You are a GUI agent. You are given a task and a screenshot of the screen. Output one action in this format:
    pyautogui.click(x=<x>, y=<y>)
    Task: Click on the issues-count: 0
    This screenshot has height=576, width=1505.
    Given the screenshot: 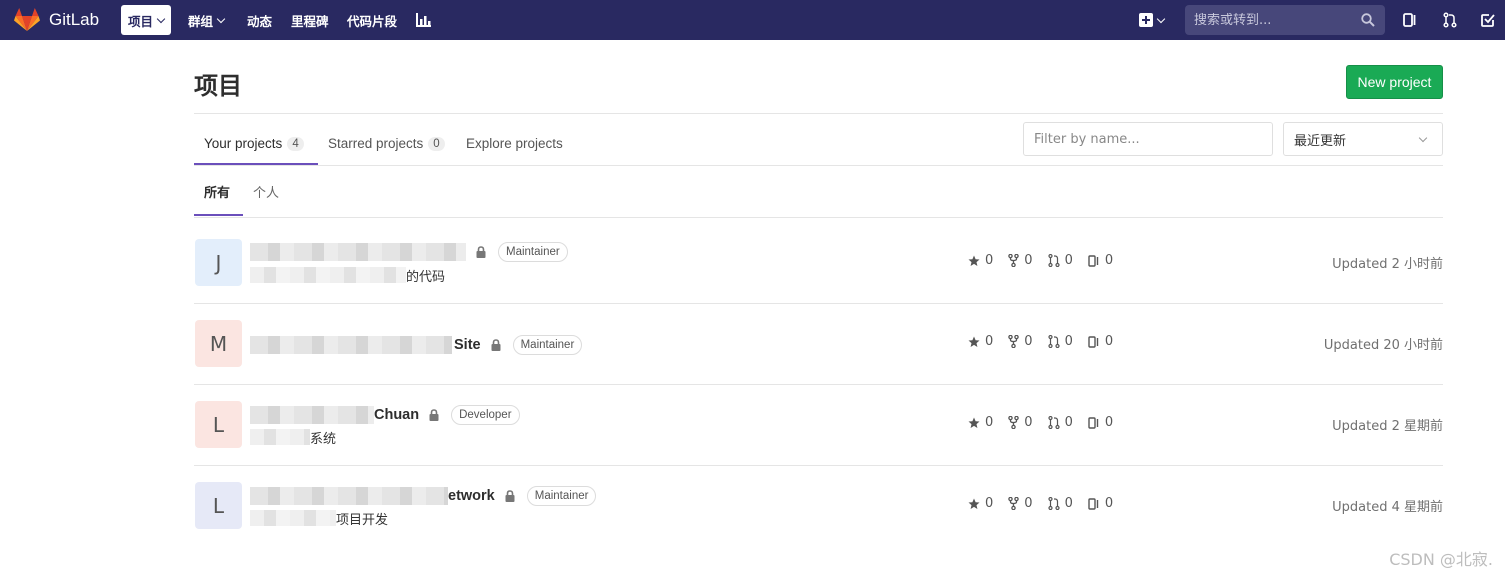 What is the action you would take?
    pyautogui.click(x=1109, y=422)
    